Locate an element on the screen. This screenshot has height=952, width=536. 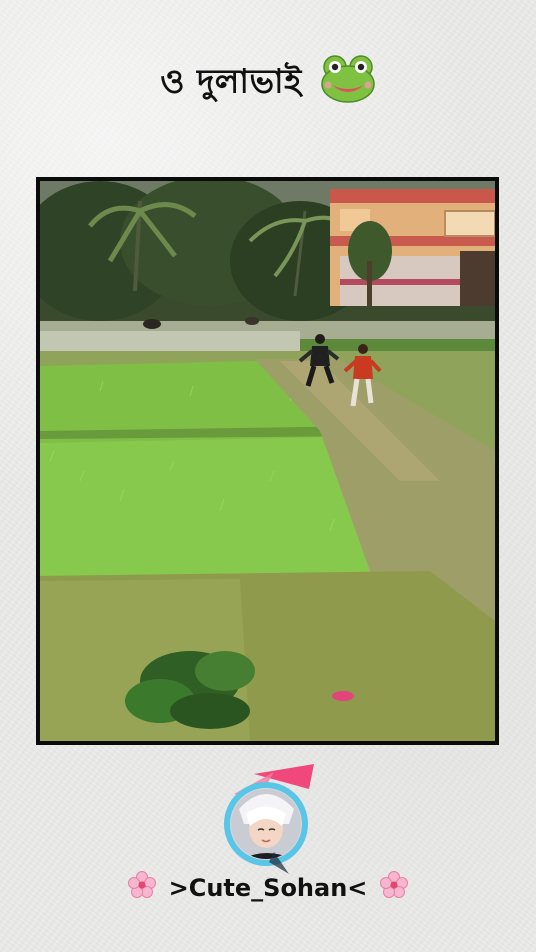
profile-username-row: >Cute_Sohan< is located at coordinates (268, 888).